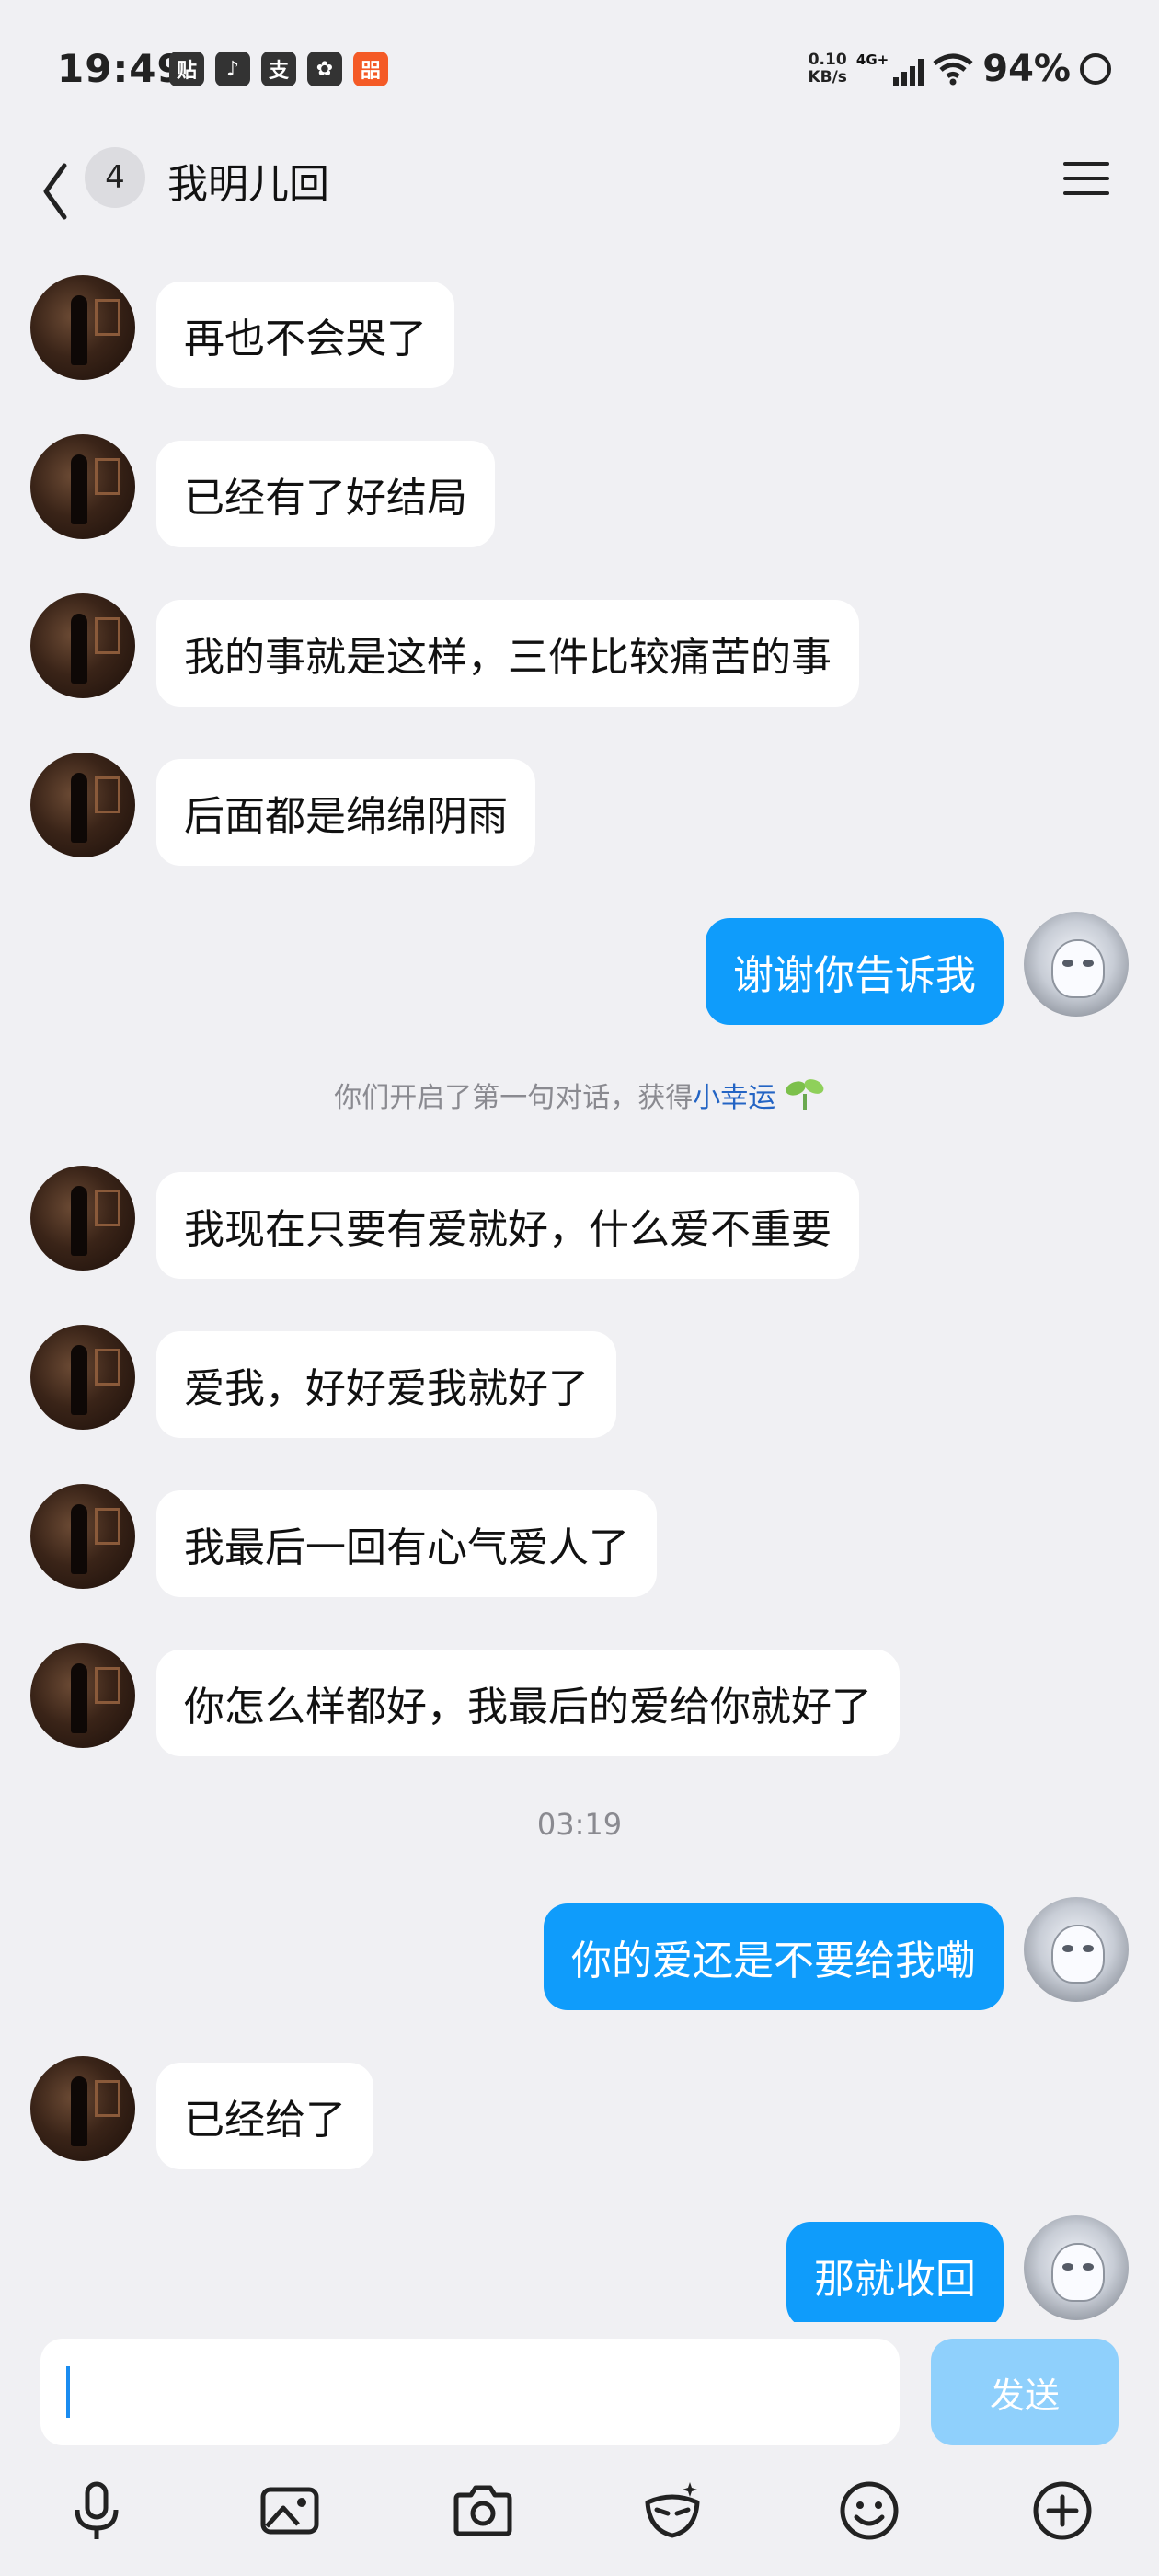 The width and height of the screenshot is (1159, 2576). I want to click on status-indicators: 0.10 KB/s 4G+ 94%, so click(959, 69).